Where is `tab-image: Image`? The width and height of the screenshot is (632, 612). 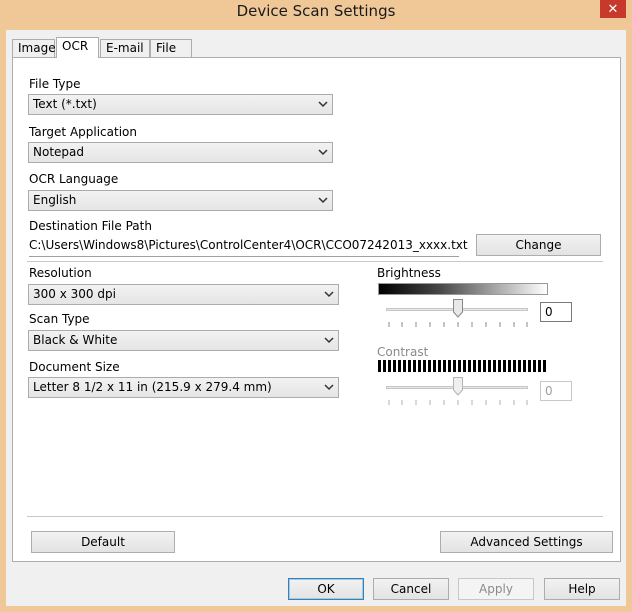 tab-image: Image is located at coordinates (34, 48).